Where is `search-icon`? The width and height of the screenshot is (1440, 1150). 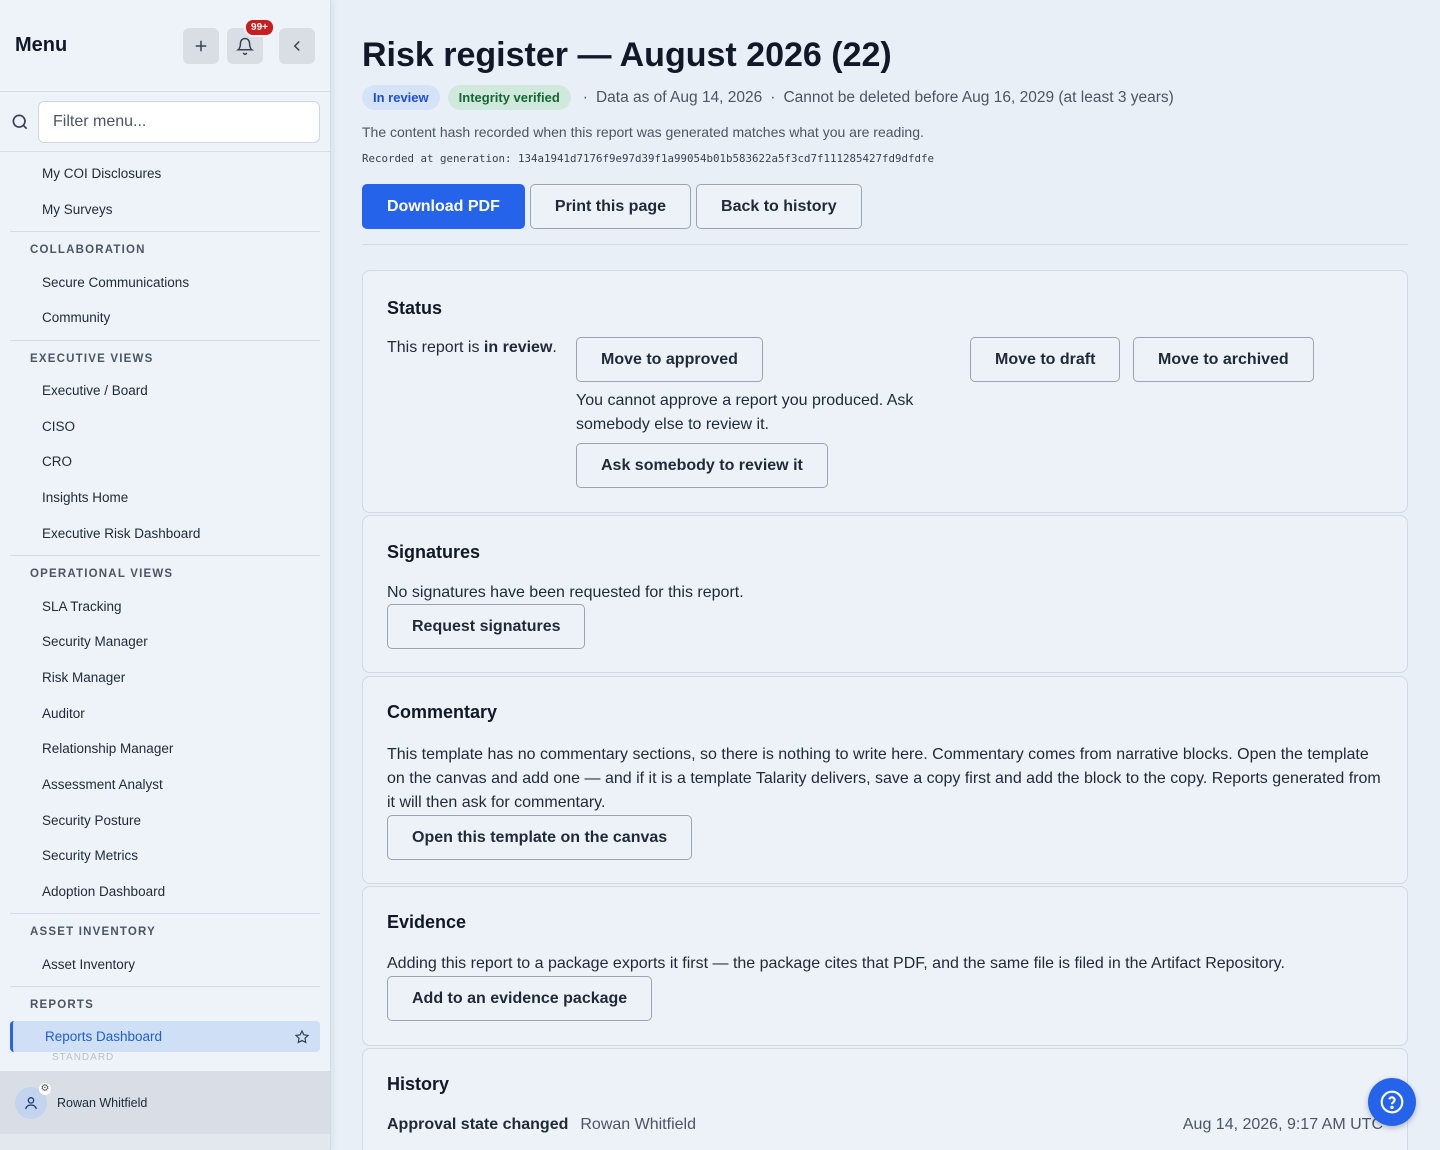
search-icon is located at coordinates (20, 121).